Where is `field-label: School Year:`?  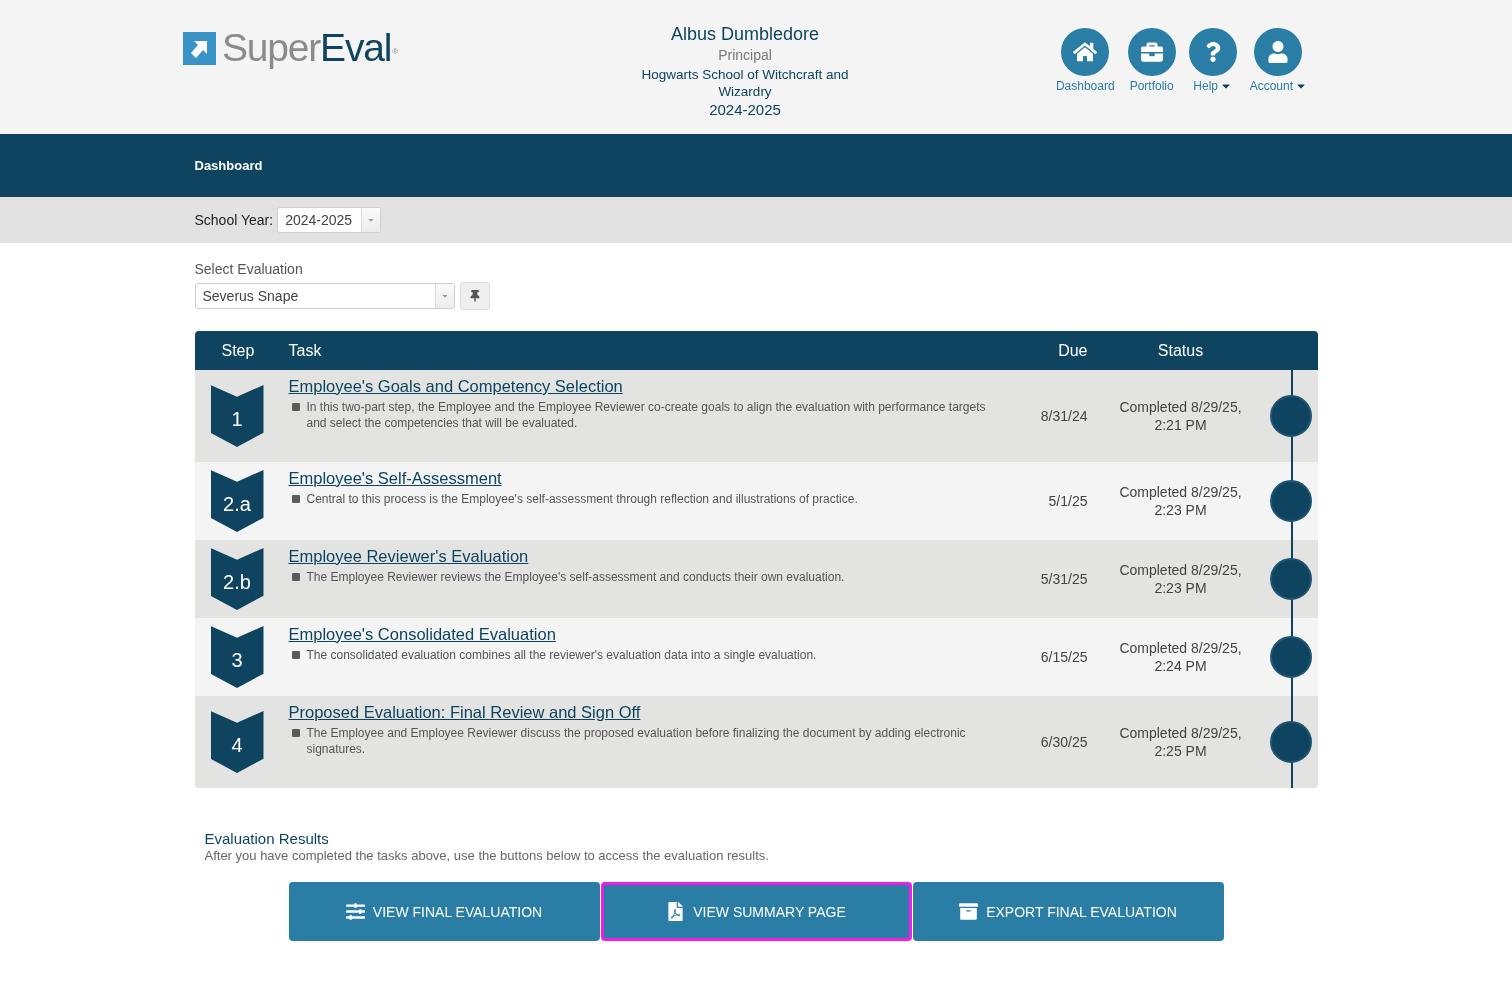
field-label: School Year: is located at coordinates (234, 220).